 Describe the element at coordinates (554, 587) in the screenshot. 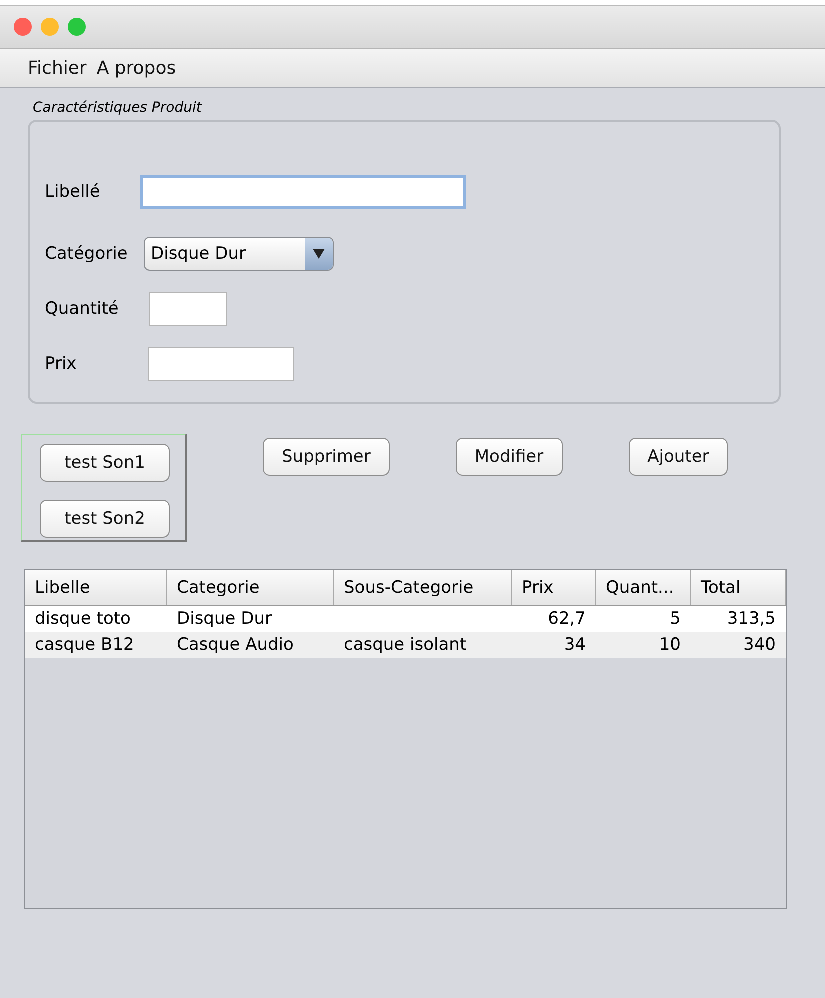

I see `column-header: Prix` at that location.